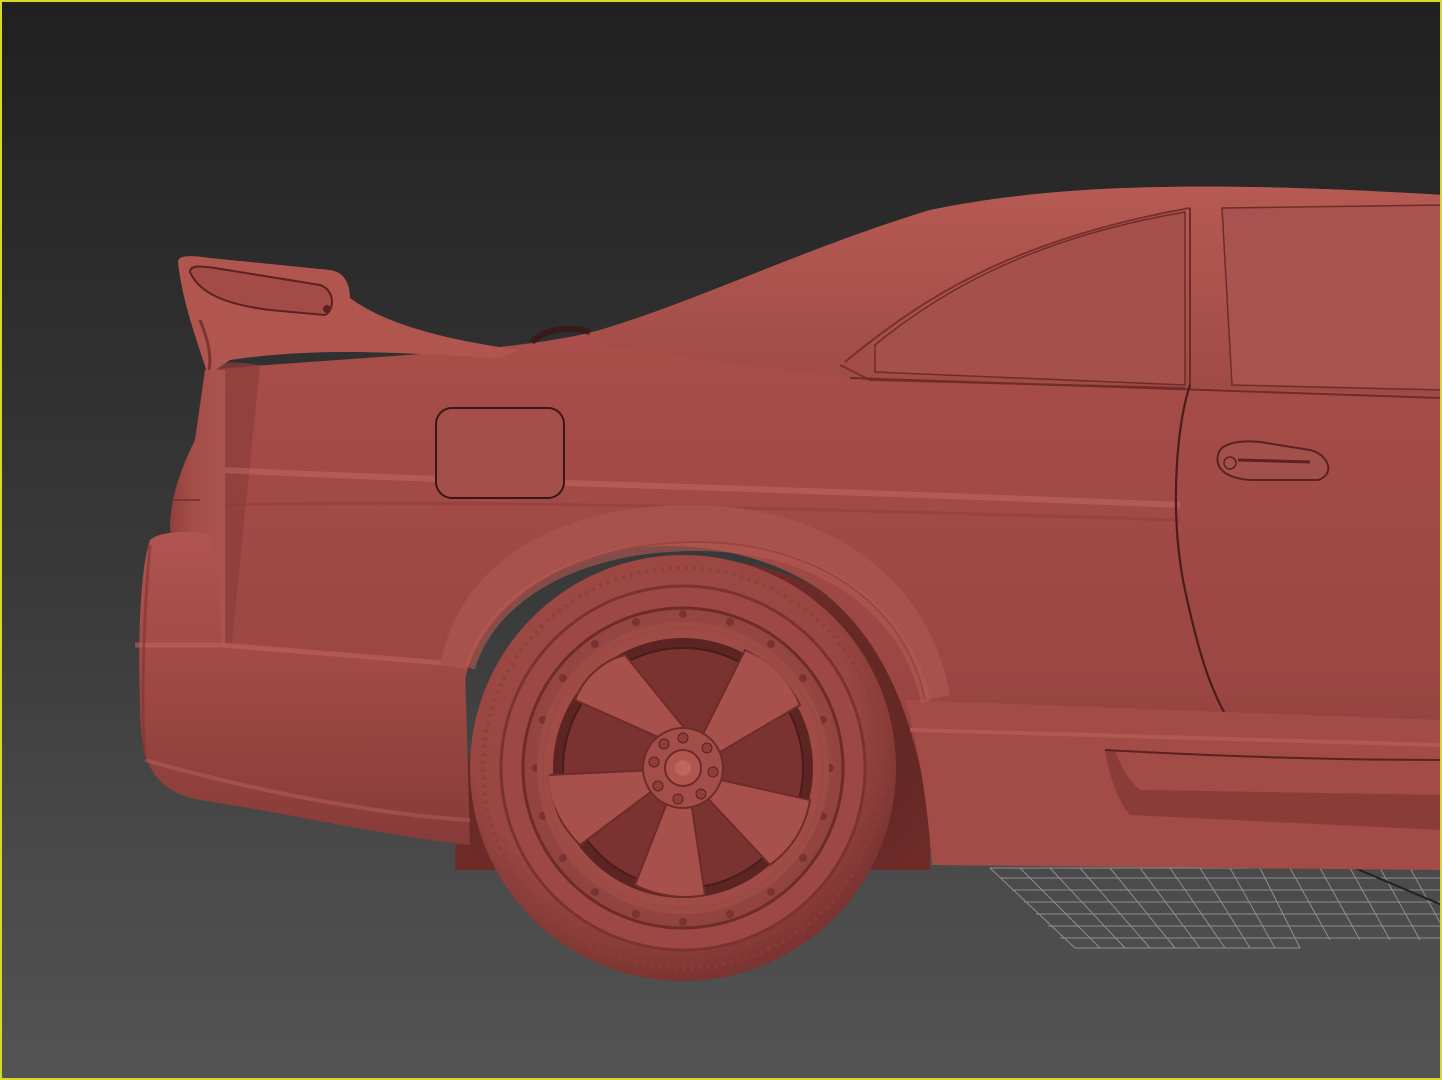 The image size is (1442, 1080). I want to click on fuel-door, so click(500, 453).